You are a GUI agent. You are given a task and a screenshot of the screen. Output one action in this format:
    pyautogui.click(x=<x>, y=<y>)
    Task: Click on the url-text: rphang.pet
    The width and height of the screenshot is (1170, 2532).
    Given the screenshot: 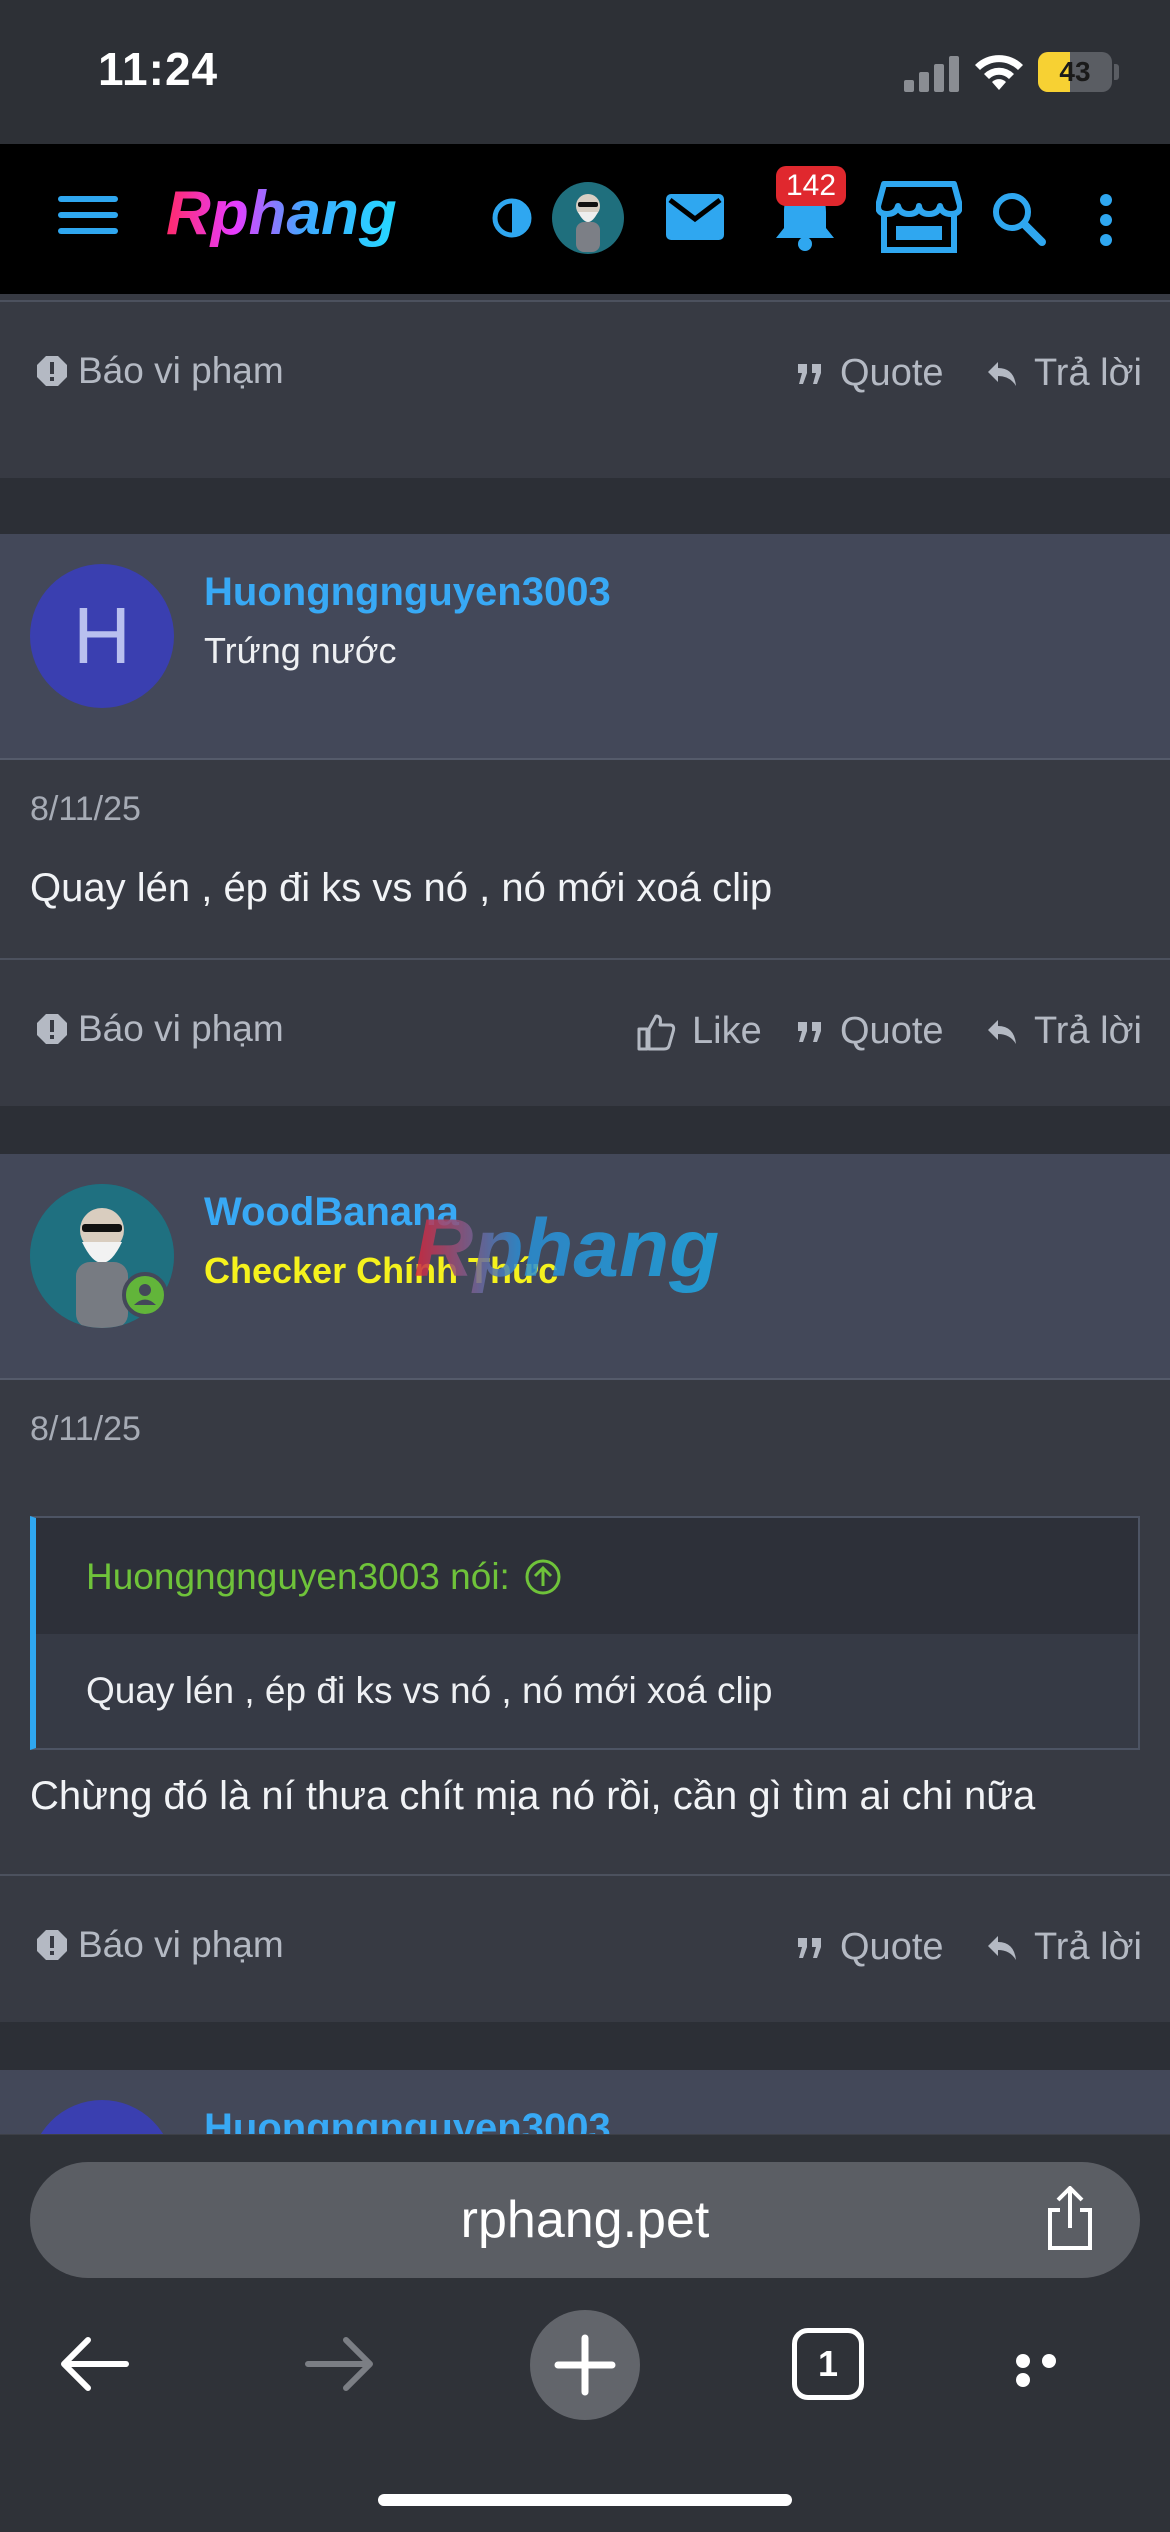 What is the action you would take?
    pyautogui.click(x=585, y=2220)
    